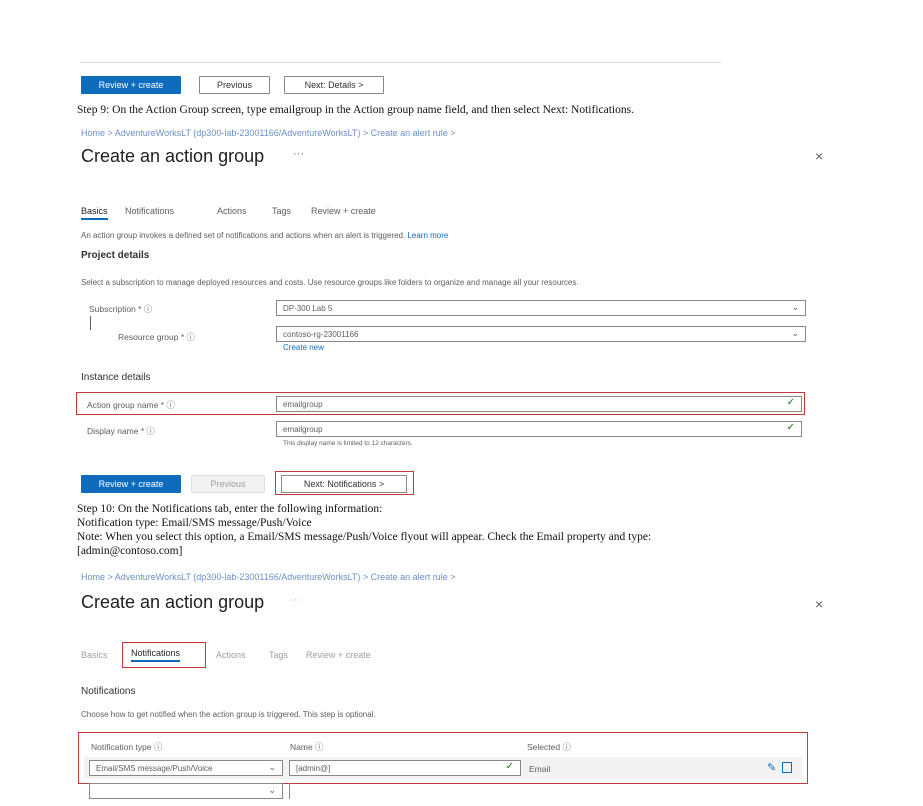 This screenshot has width=923, height=806. I want to click on step10-line4: [admin@contoso.com], so click(130, 551).